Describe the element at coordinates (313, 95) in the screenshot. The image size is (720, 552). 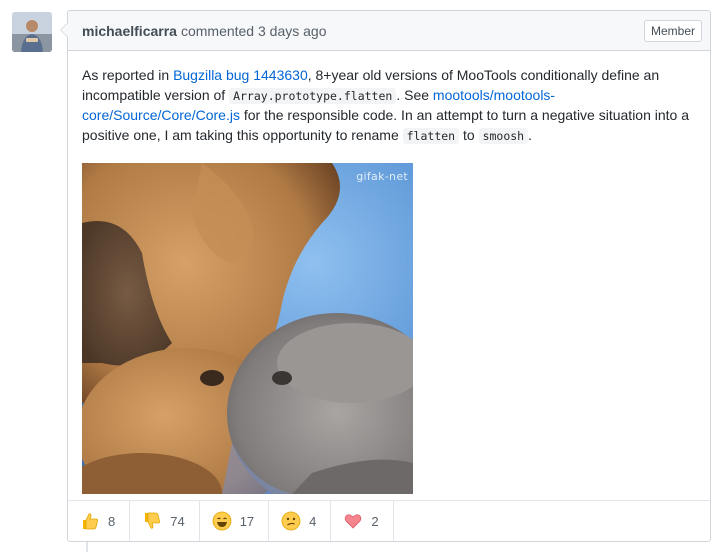
I see `inline-code: Array.prototype.flatten` at that location.